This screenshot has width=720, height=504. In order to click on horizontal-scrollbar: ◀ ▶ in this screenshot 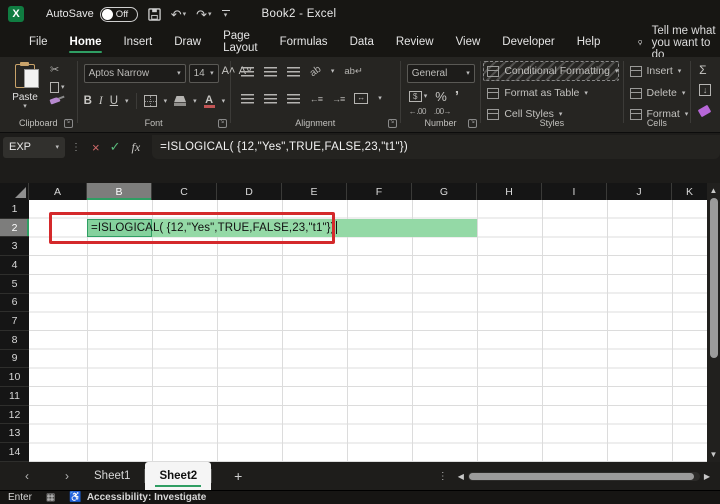, I will do `click(584, 476)`.